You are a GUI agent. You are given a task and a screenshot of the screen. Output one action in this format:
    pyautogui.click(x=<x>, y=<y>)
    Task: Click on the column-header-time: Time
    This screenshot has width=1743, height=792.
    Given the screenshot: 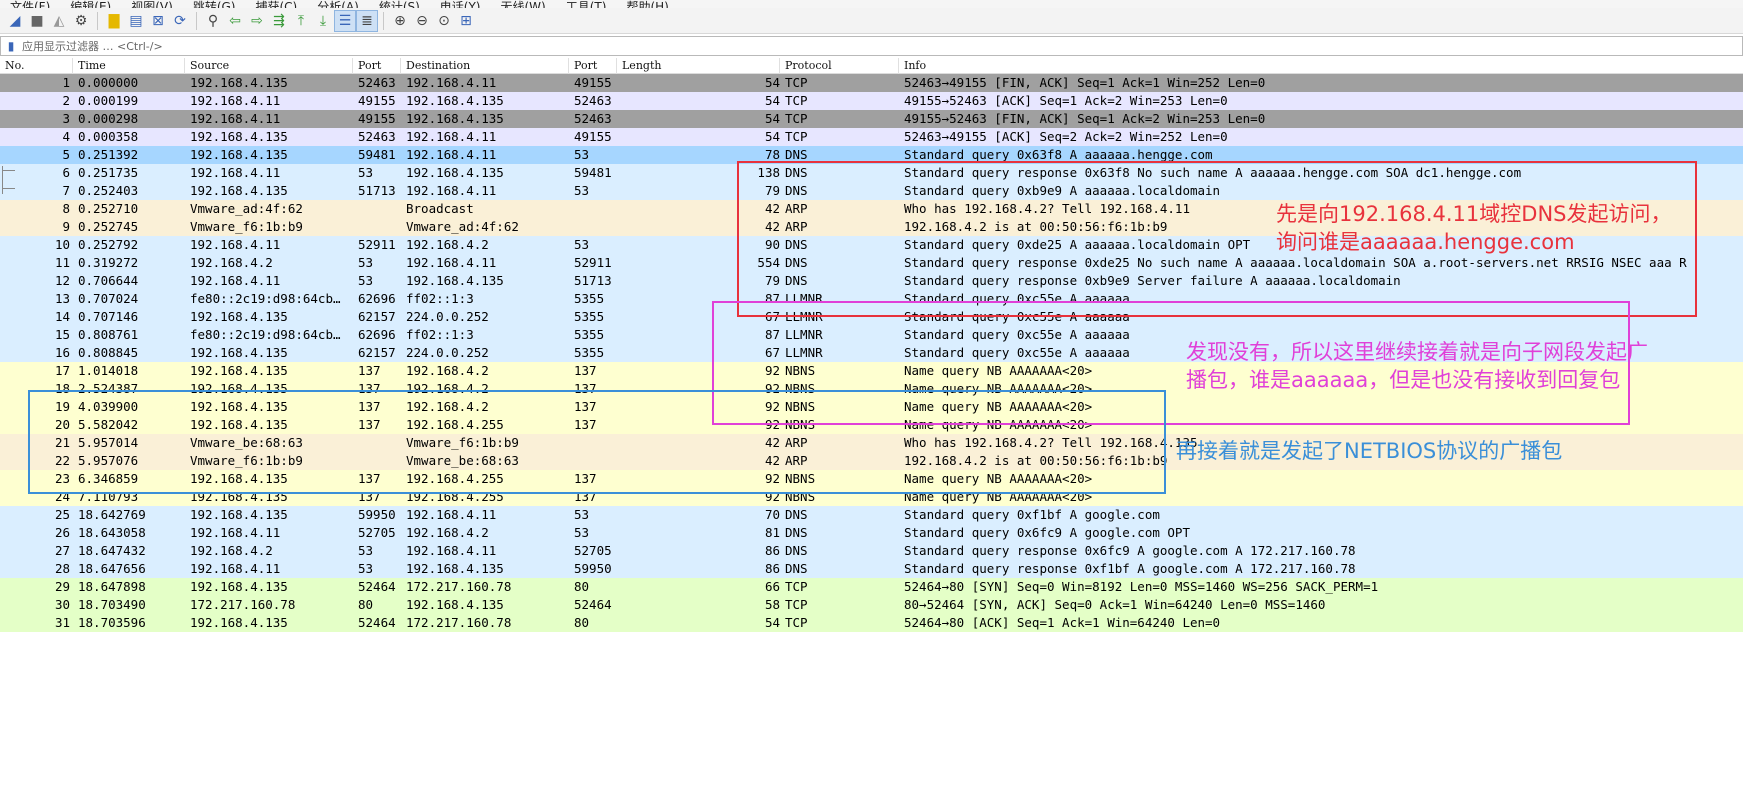 What is the action you would take?
    pyautogui.click(x=129, y=66)
    